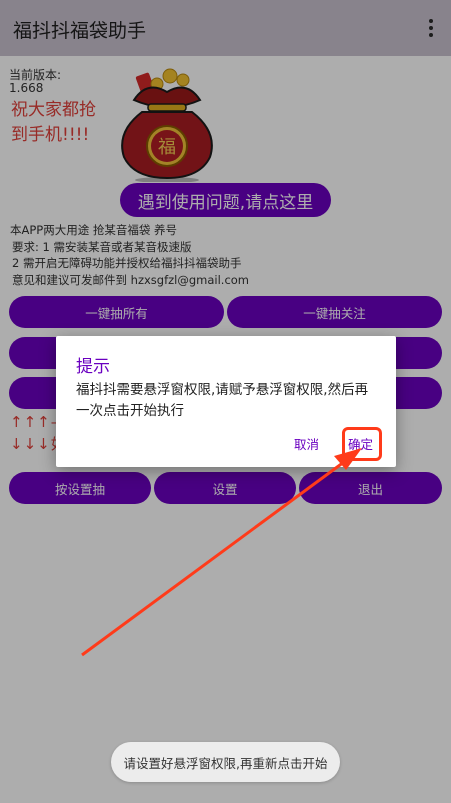 The height and width of the screenshot is (803, 451). Describe the element at coordinates (222, 400) in the screenshot. I see `dialog-message: 福抖抖需要悬浮窗权限,请赋予悬浮窗权限,然后再一次点击开始执行` at that location.